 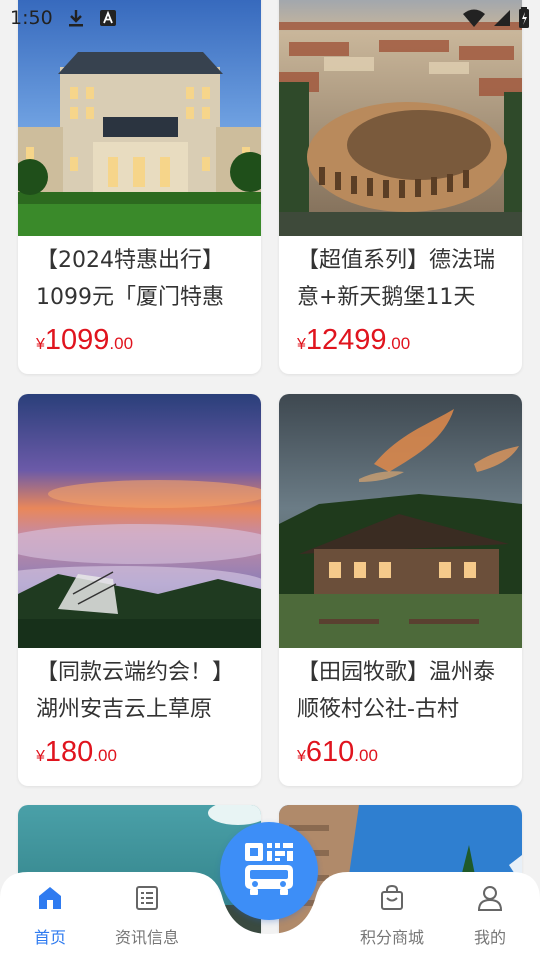 I want to click on product-title: 【田园牧歌】温州泰顺筱村公社-古村, so click(x=396, y=691).